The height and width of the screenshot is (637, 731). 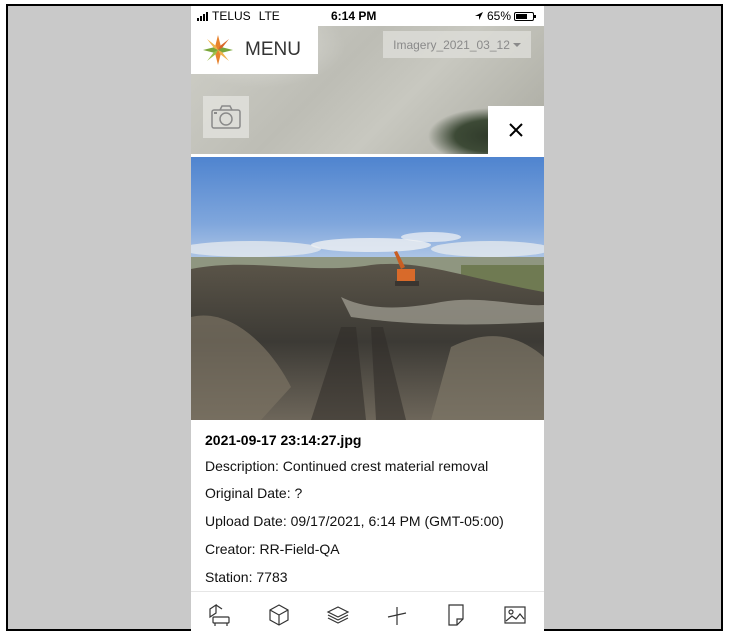 What do you see at coordinates (246, 577) in the screenshot?
I see `photo-station: Station: 7783` at bounding box center [246, 577].